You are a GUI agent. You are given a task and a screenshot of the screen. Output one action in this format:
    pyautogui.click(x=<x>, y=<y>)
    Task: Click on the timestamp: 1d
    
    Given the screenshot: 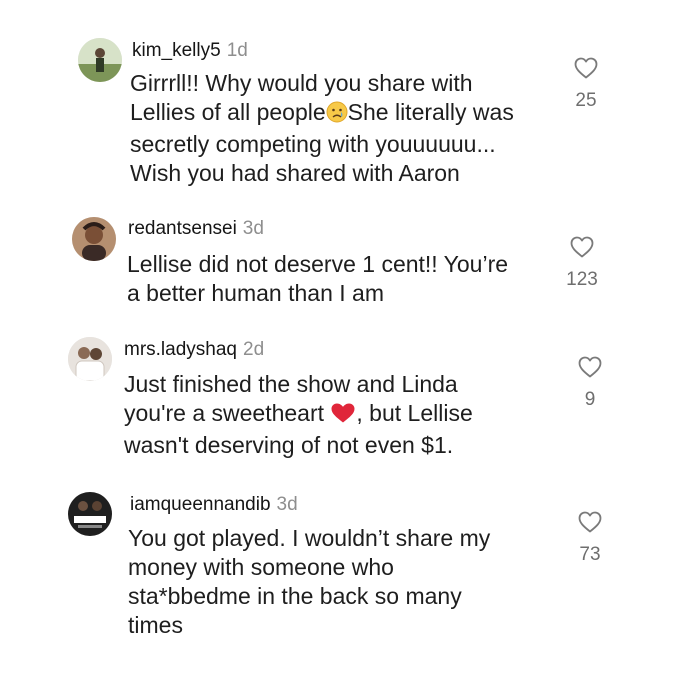 What is the action you would take?
    pyautogui.click(x=237, y=50)
    